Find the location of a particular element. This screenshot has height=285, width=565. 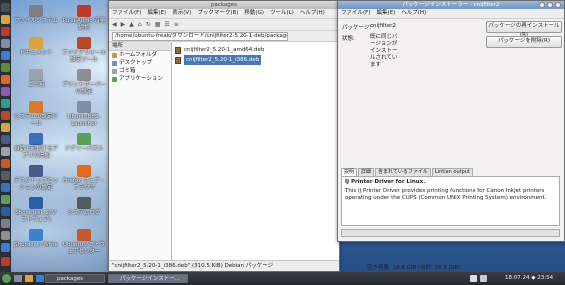

desktop-icon-label: Shutdown Write is located at coordinates (36, 245).